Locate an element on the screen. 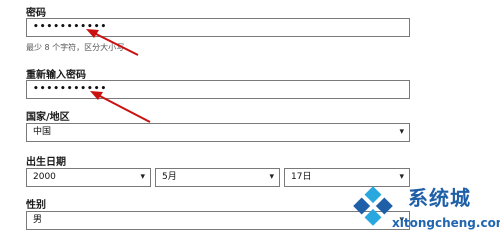  arrow-to-password is located at coordinates (115, 43).